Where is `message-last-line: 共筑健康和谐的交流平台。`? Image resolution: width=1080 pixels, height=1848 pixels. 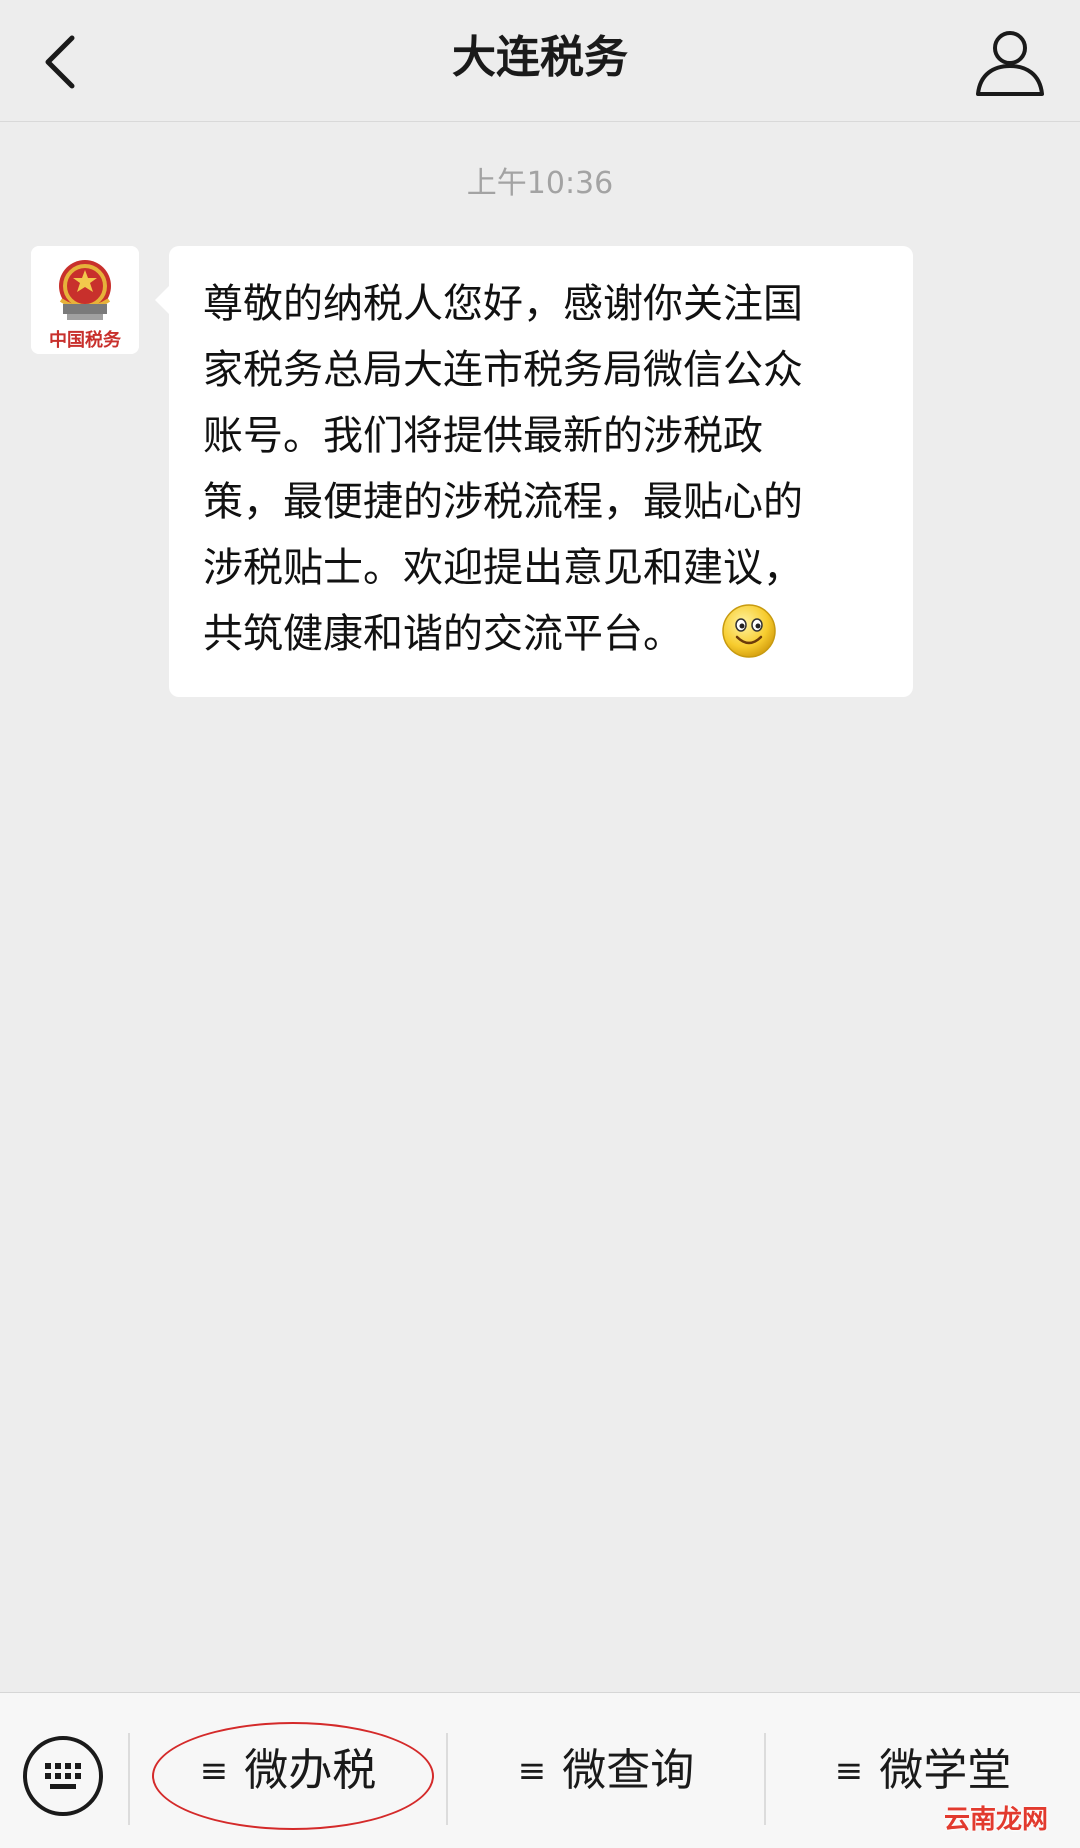 message-last-line: 共筑健康和谐的交流平台。 is located at coordinates (546, 634).